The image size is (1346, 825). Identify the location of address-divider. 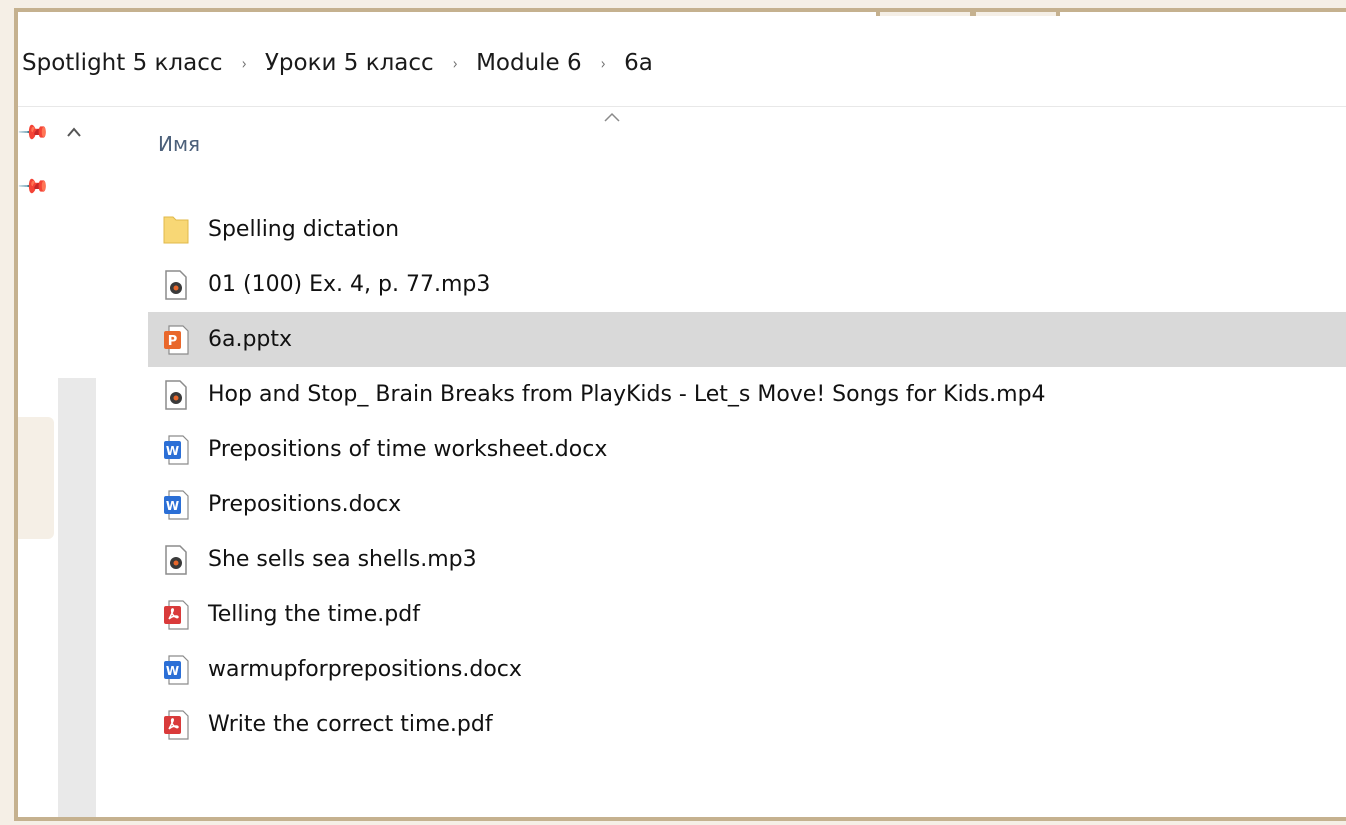
(682, 106).